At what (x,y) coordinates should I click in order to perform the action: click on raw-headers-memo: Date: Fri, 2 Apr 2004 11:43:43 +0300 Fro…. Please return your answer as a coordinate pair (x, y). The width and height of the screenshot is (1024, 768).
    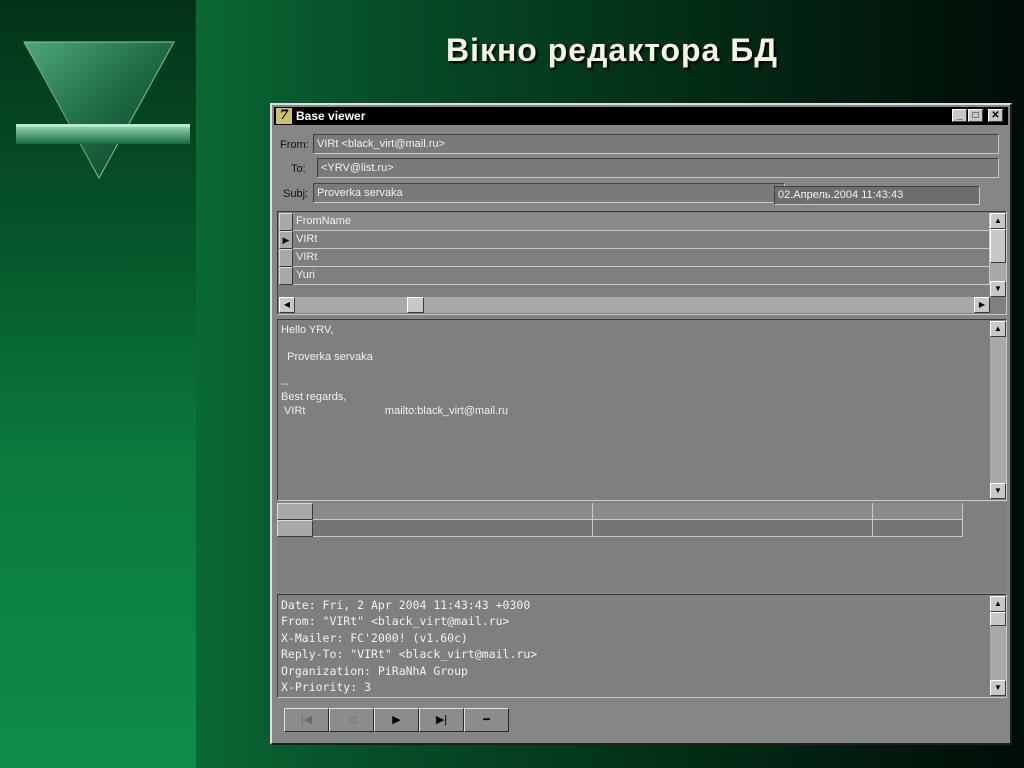
    Looking at the image, I should click on (642, 646).